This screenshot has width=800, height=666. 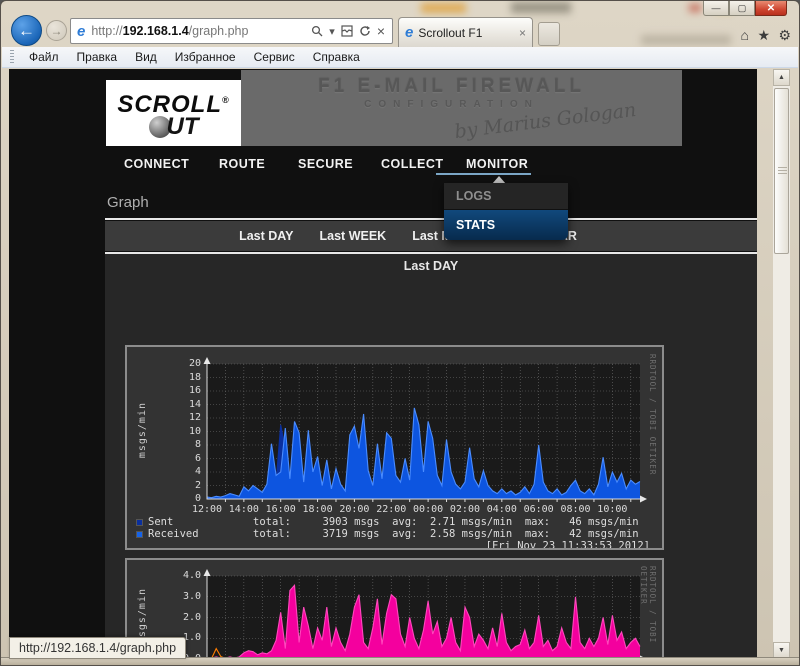 What do you see at coordinates (173, 534) in the screenshot?
I see `legend-series-name: Received` at bounding box center [173, 534].